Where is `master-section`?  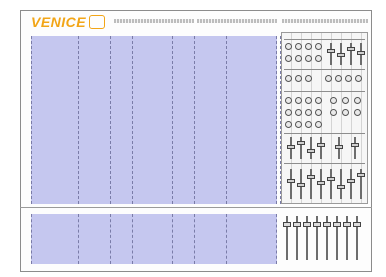 master-section is located at coordinates (324, 118).